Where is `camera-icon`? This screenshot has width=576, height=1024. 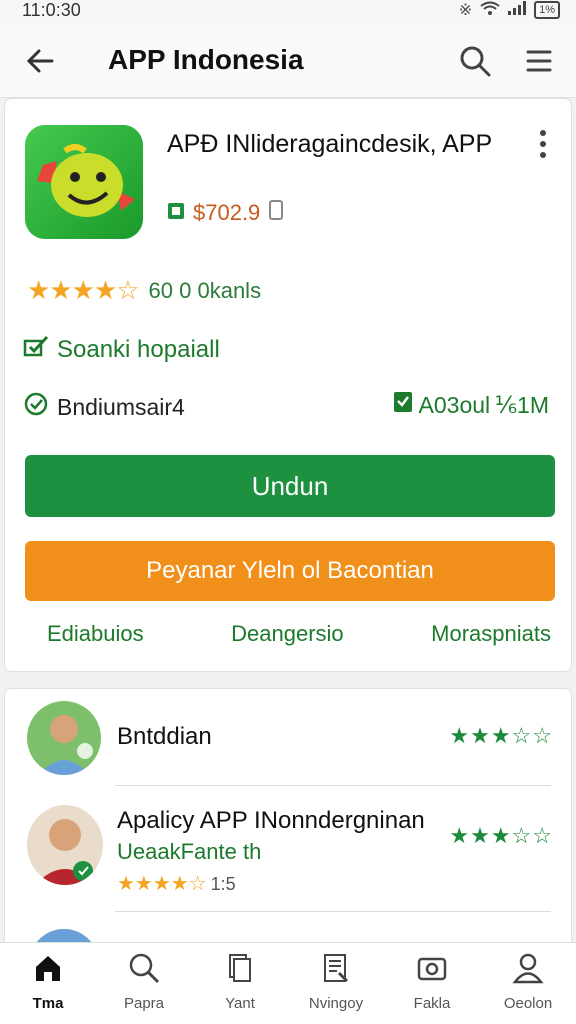
camera-icon is located at coordinates (432, 969).